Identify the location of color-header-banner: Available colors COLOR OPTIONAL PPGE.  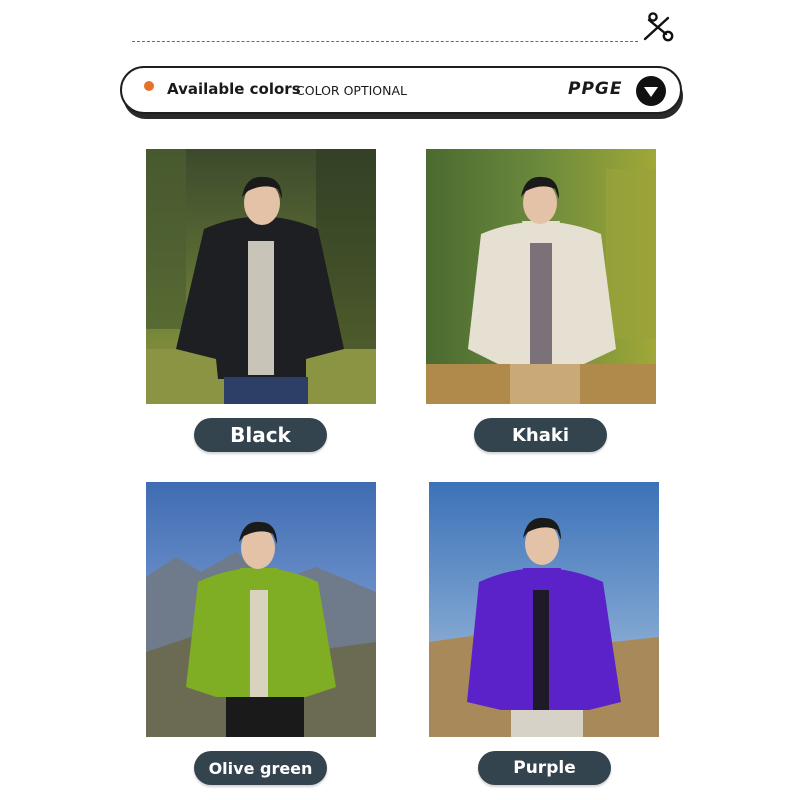
(401, 90).